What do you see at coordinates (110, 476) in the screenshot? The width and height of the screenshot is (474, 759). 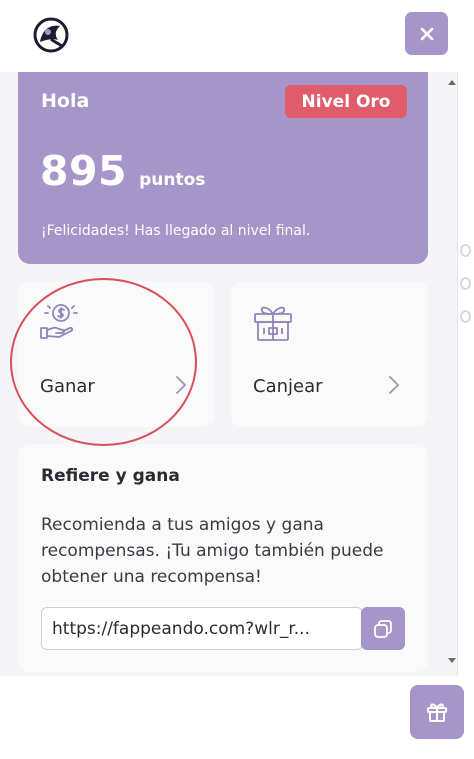 I see `referral-title: Refiere y gana` at bounding box center [110, 476].